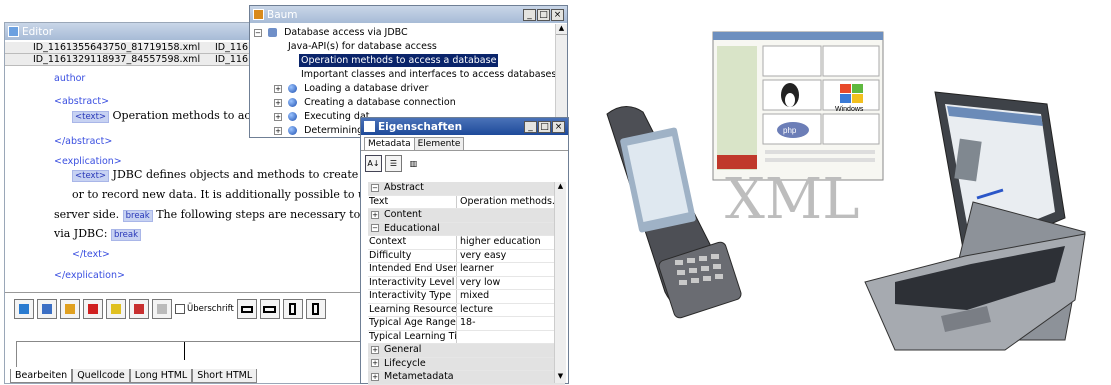 The image size is (1111, 385). What do you see at coordinates (282, 14) in the screenshot?
I see `tree-title: Baum` at bounding box center [282, 14].